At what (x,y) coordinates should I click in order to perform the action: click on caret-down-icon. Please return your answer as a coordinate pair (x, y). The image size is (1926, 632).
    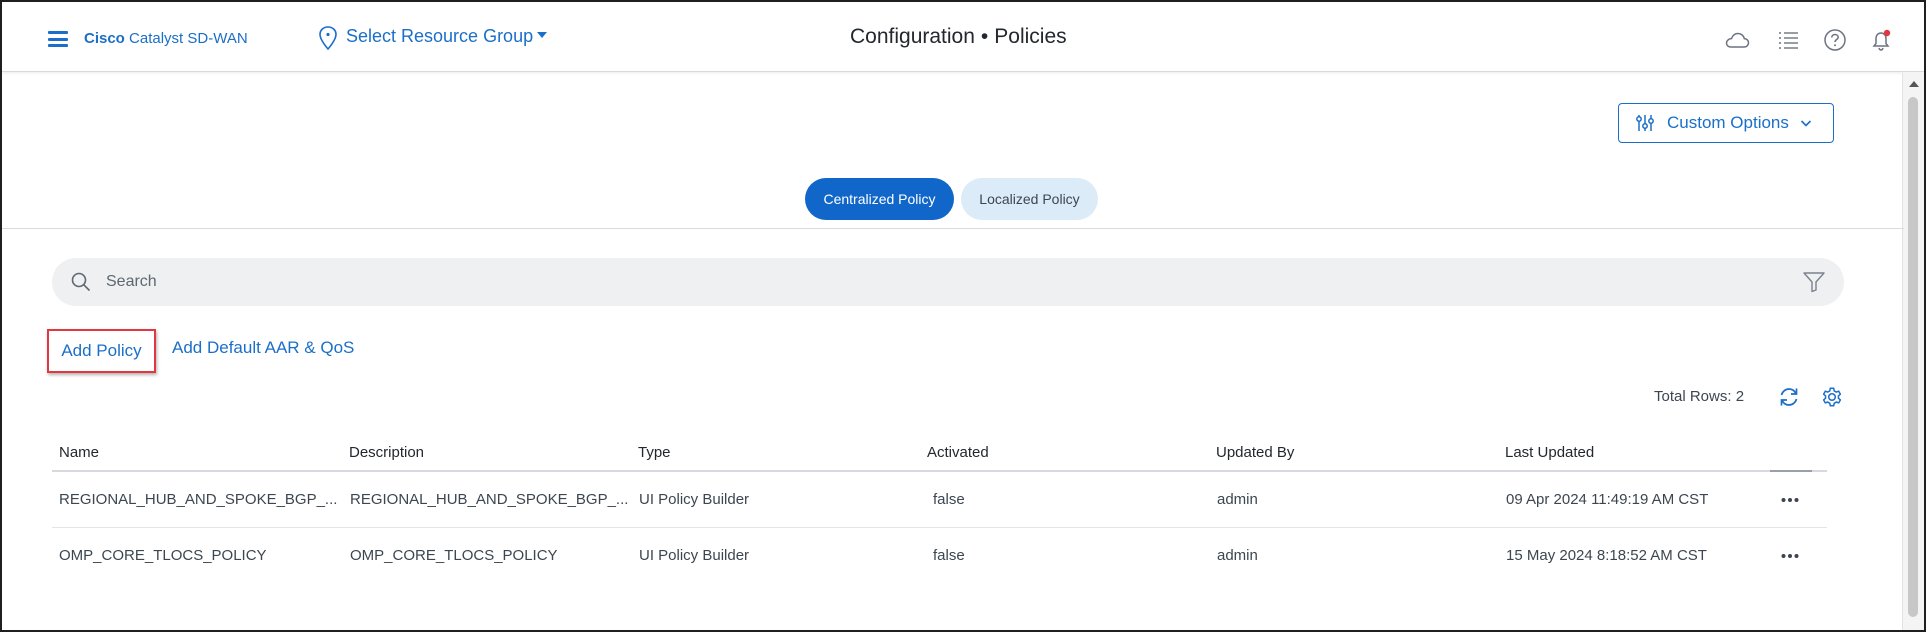
    Looking at the image, I should click on (542, 35).